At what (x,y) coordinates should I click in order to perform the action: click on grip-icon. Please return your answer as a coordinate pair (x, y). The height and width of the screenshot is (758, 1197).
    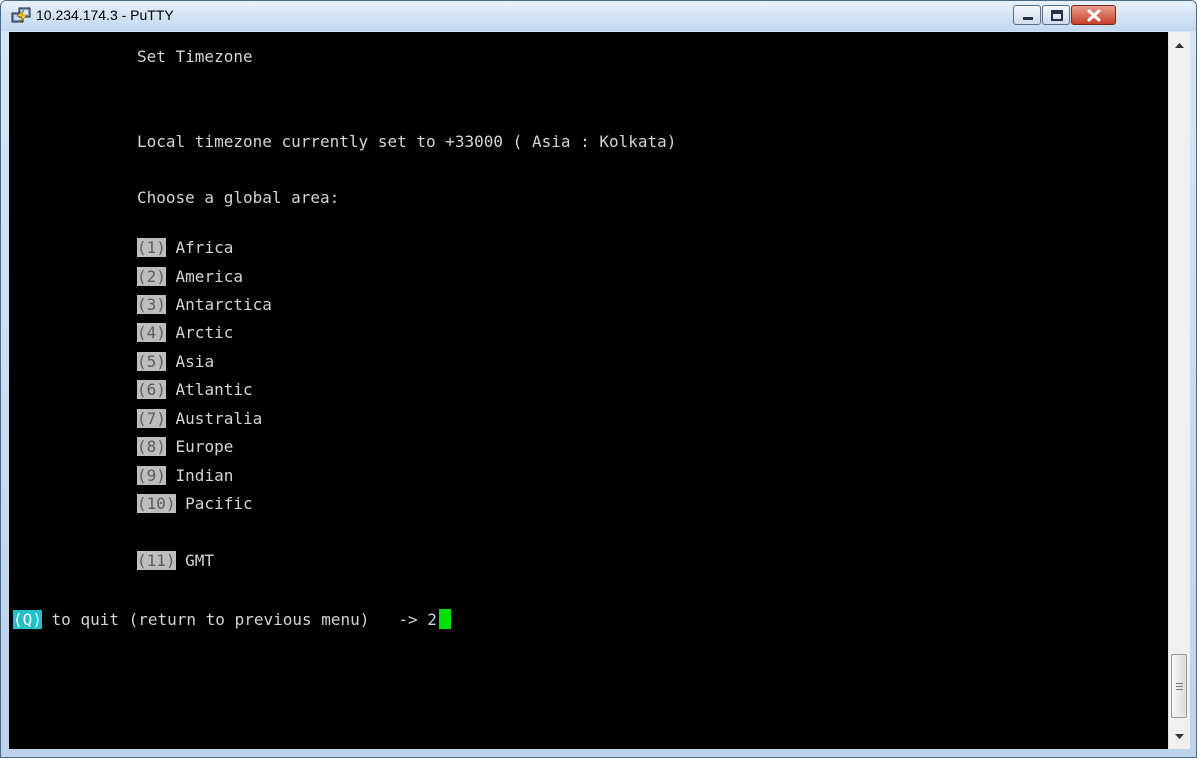
    Looking at the image, I should click on (1179, 687).